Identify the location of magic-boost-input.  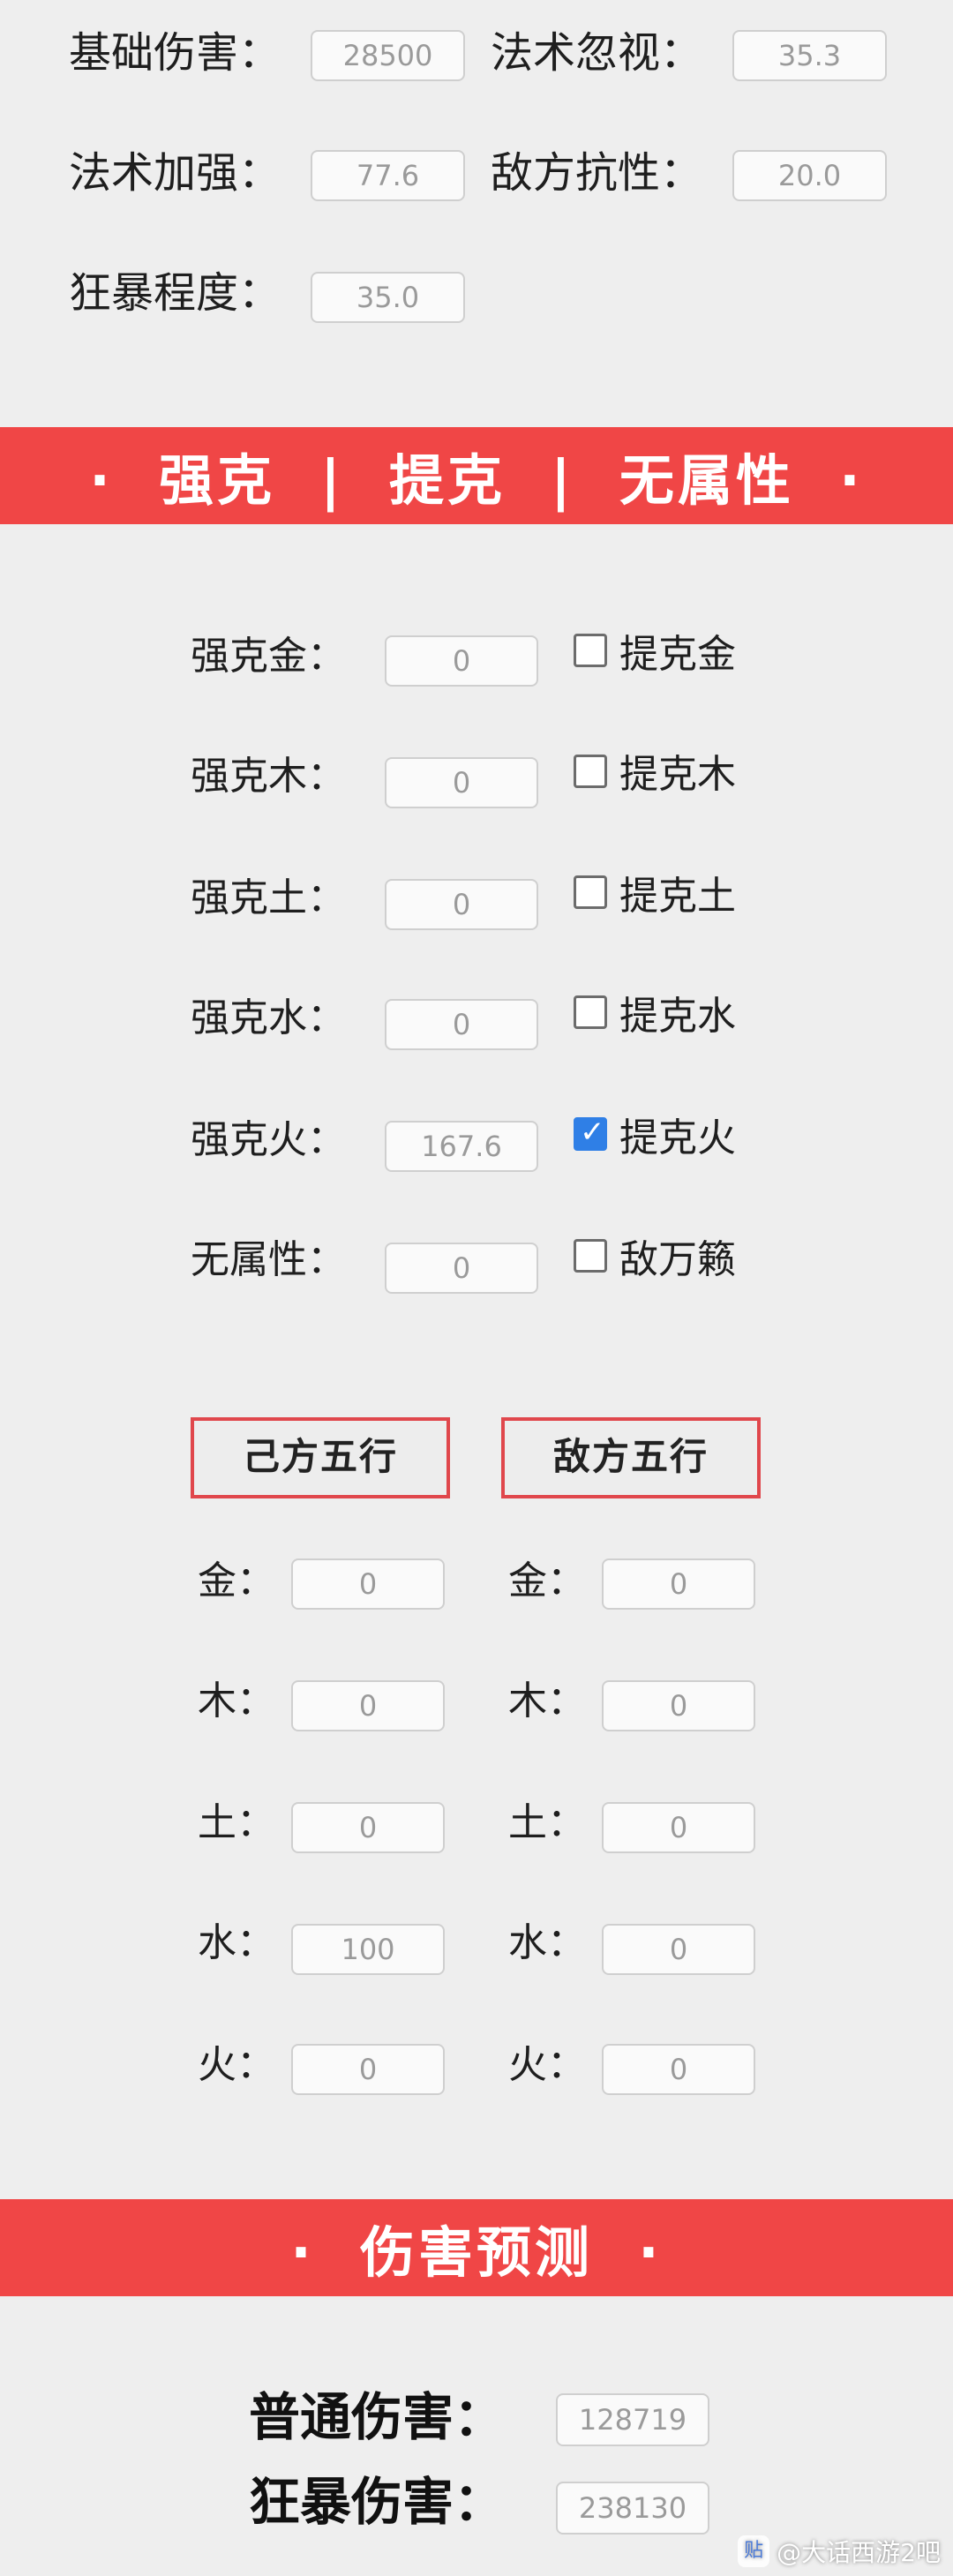
(388, 175).